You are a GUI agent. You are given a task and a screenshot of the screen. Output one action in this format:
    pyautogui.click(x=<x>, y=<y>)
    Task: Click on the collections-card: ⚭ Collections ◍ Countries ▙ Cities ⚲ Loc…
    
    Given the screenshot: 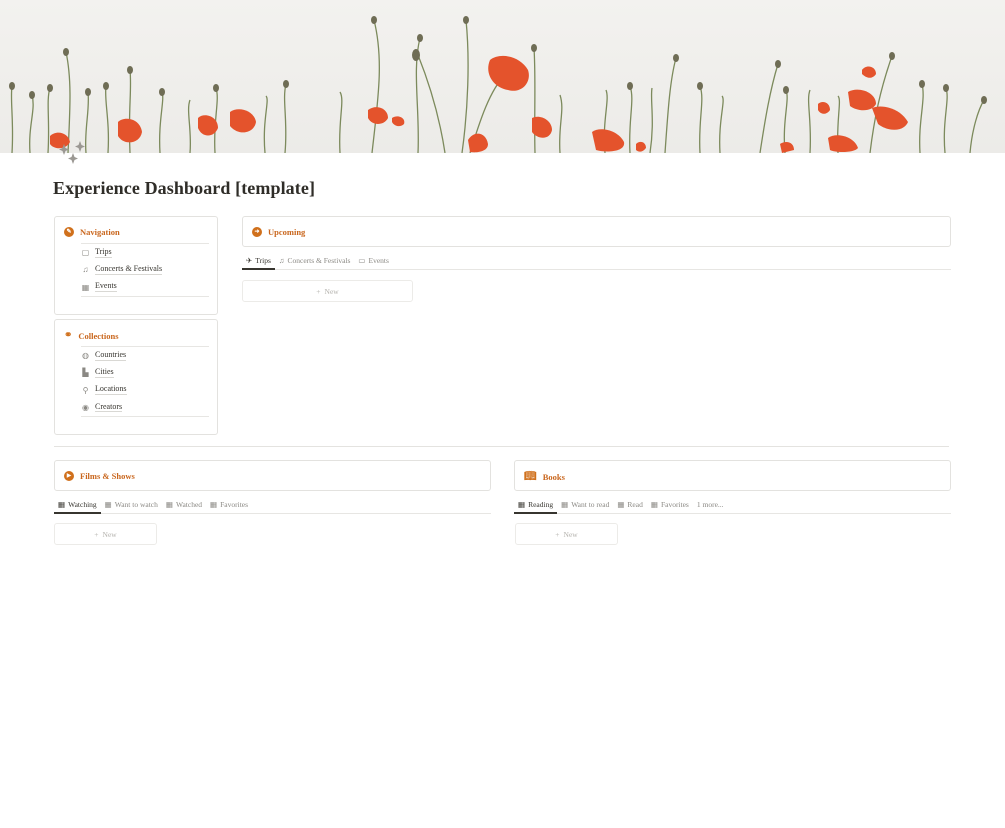 What is the action you would take?
    pyautogui.click(x=136, y=377)
    